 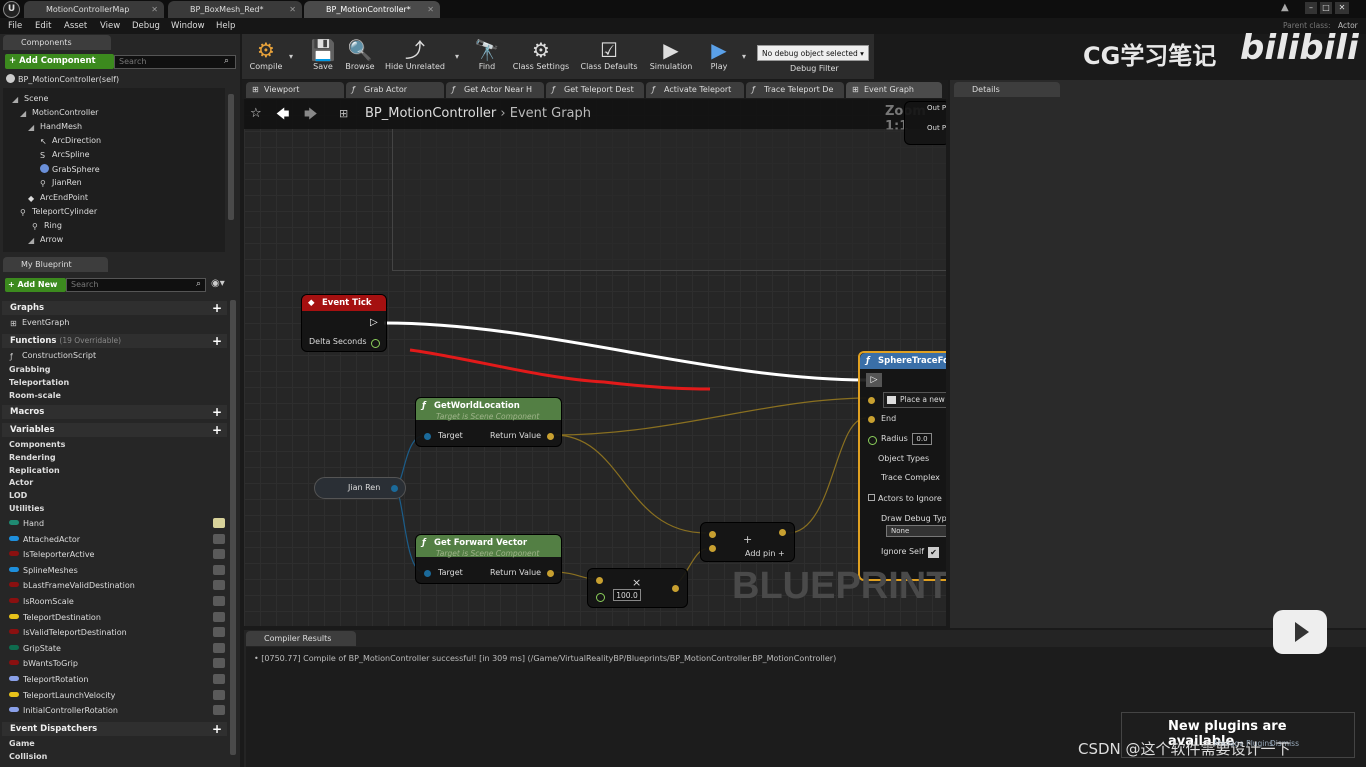 I want to click on graph-tab: ƒ Get Actor Near H, so click(x=495, y=90).